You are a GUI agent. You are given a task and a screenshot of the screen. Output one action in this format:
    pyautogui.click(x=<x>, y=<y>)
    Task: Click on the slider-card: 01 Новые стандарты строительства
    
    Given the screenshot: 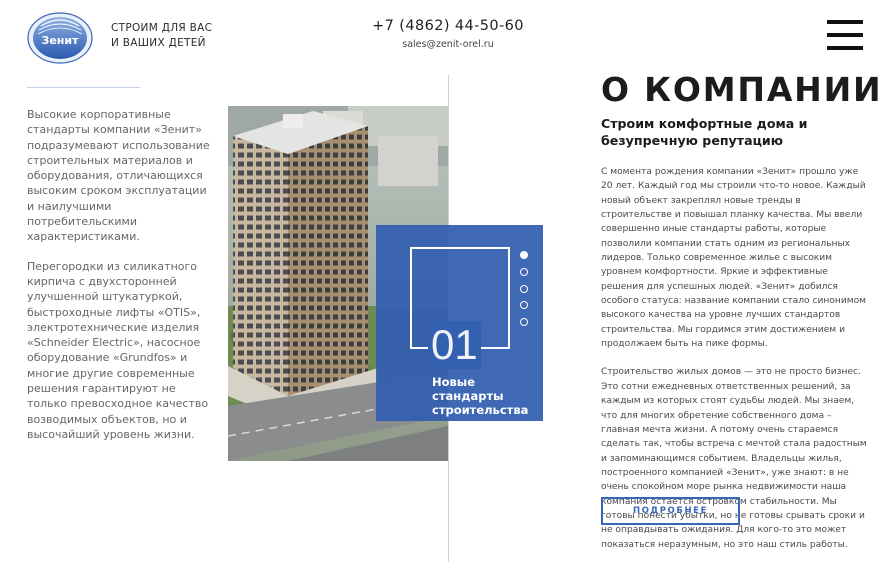 What is the action you would take?
    pyautogui.click(x=459, y=323)
    